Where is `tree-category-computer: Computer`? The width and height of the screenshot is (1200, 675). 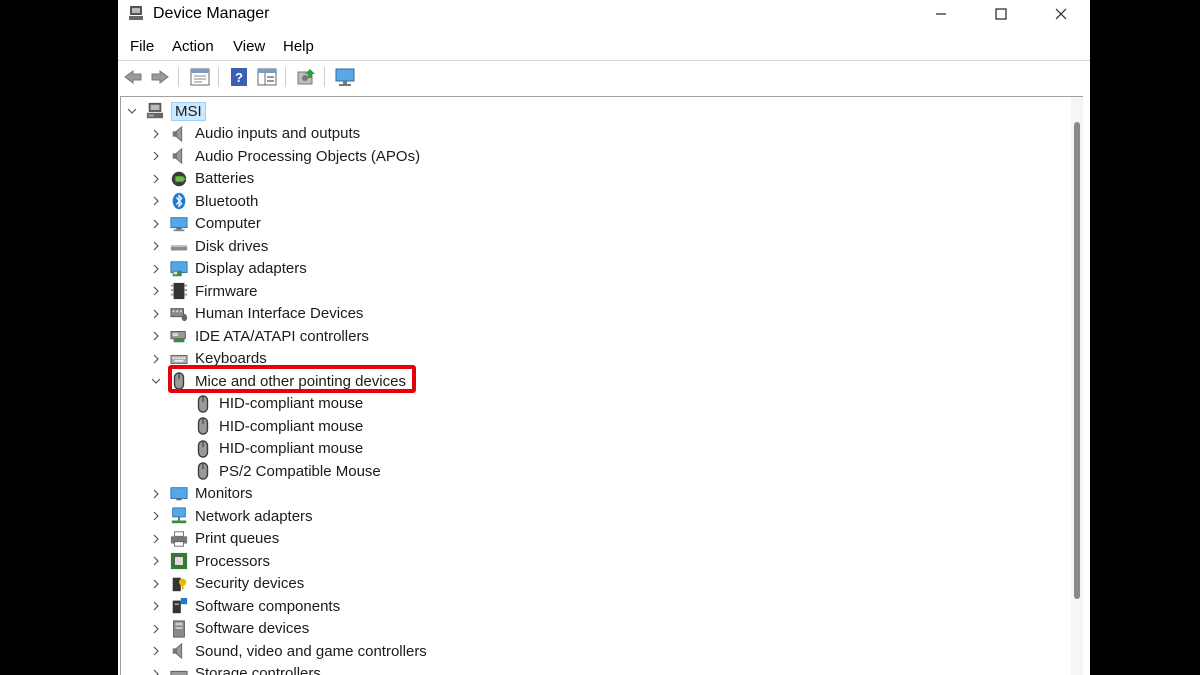 tree-category-computer: Computer is located at coordinates (205, 224).